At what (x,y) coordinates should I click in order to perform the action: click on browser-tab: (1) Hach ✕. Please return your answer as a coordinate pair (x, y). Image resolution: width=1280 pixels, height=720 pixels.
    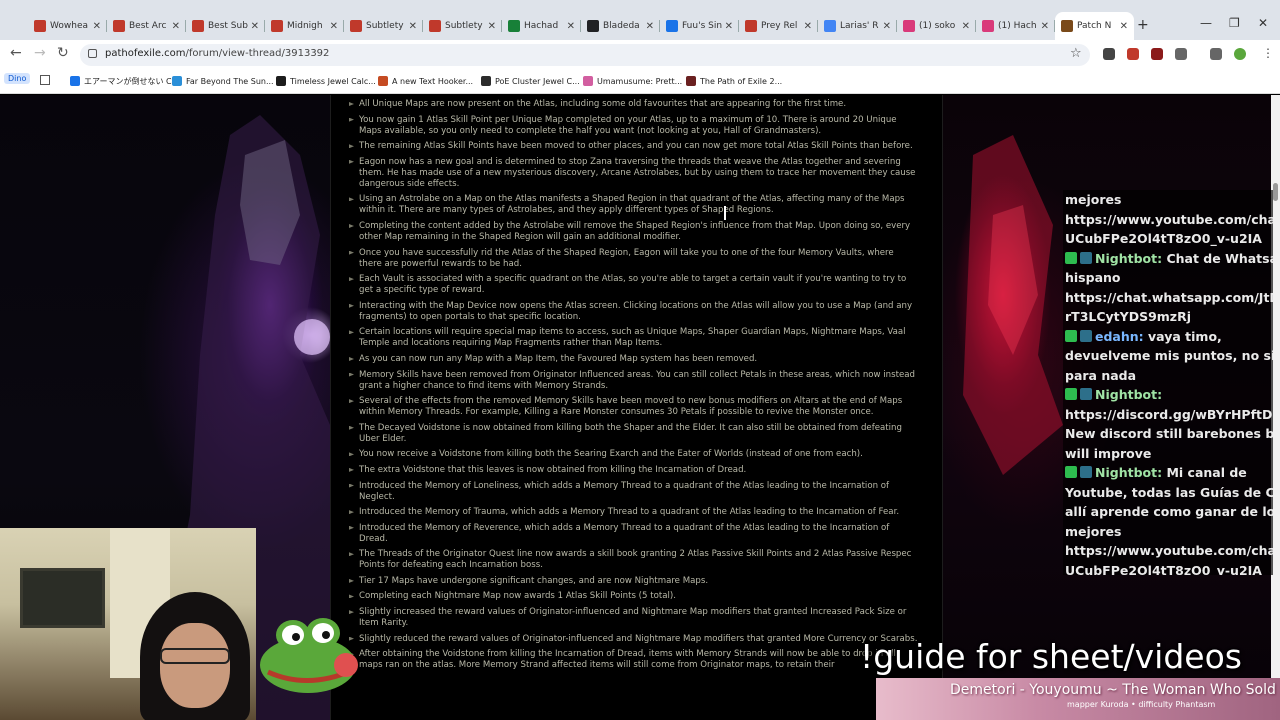
    Looking at the image, I should click on (1015, 26).